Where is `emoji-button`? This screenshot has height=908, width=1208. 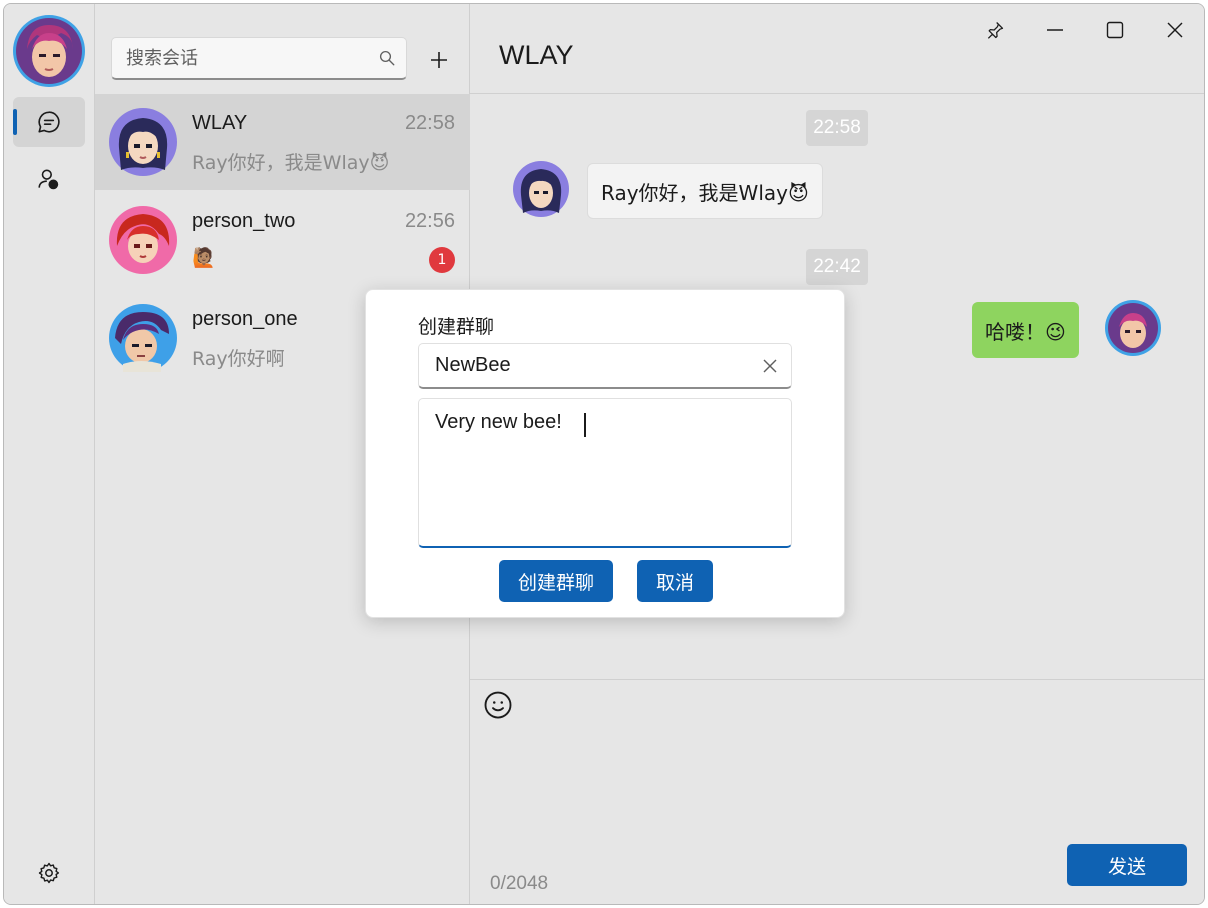 emoji-button is located at coordinates (501, 708).